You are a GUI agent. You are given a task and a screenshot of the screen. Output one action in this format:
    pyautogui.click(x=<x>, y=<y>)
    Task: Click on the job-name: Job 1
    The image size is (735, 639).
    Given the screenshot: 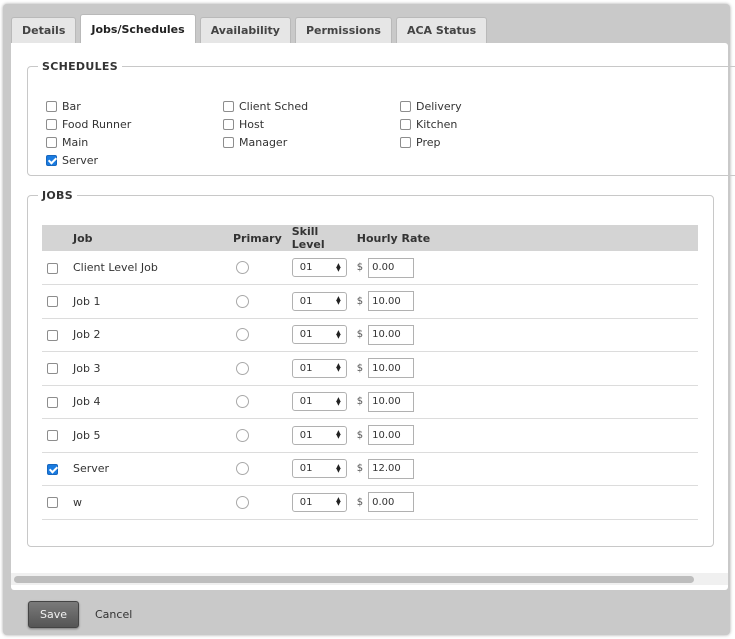 What is the action you would take?
    pyautogui.click(x=148, y=301)
    